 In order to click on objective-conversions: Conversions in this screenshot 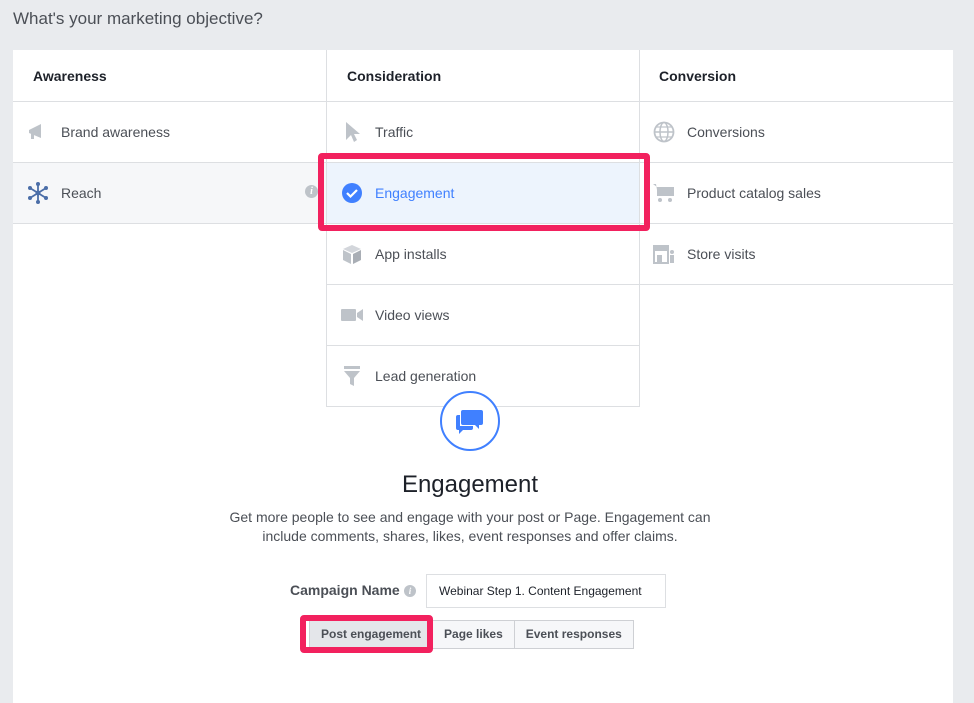, I will do `click(796, 132)`.